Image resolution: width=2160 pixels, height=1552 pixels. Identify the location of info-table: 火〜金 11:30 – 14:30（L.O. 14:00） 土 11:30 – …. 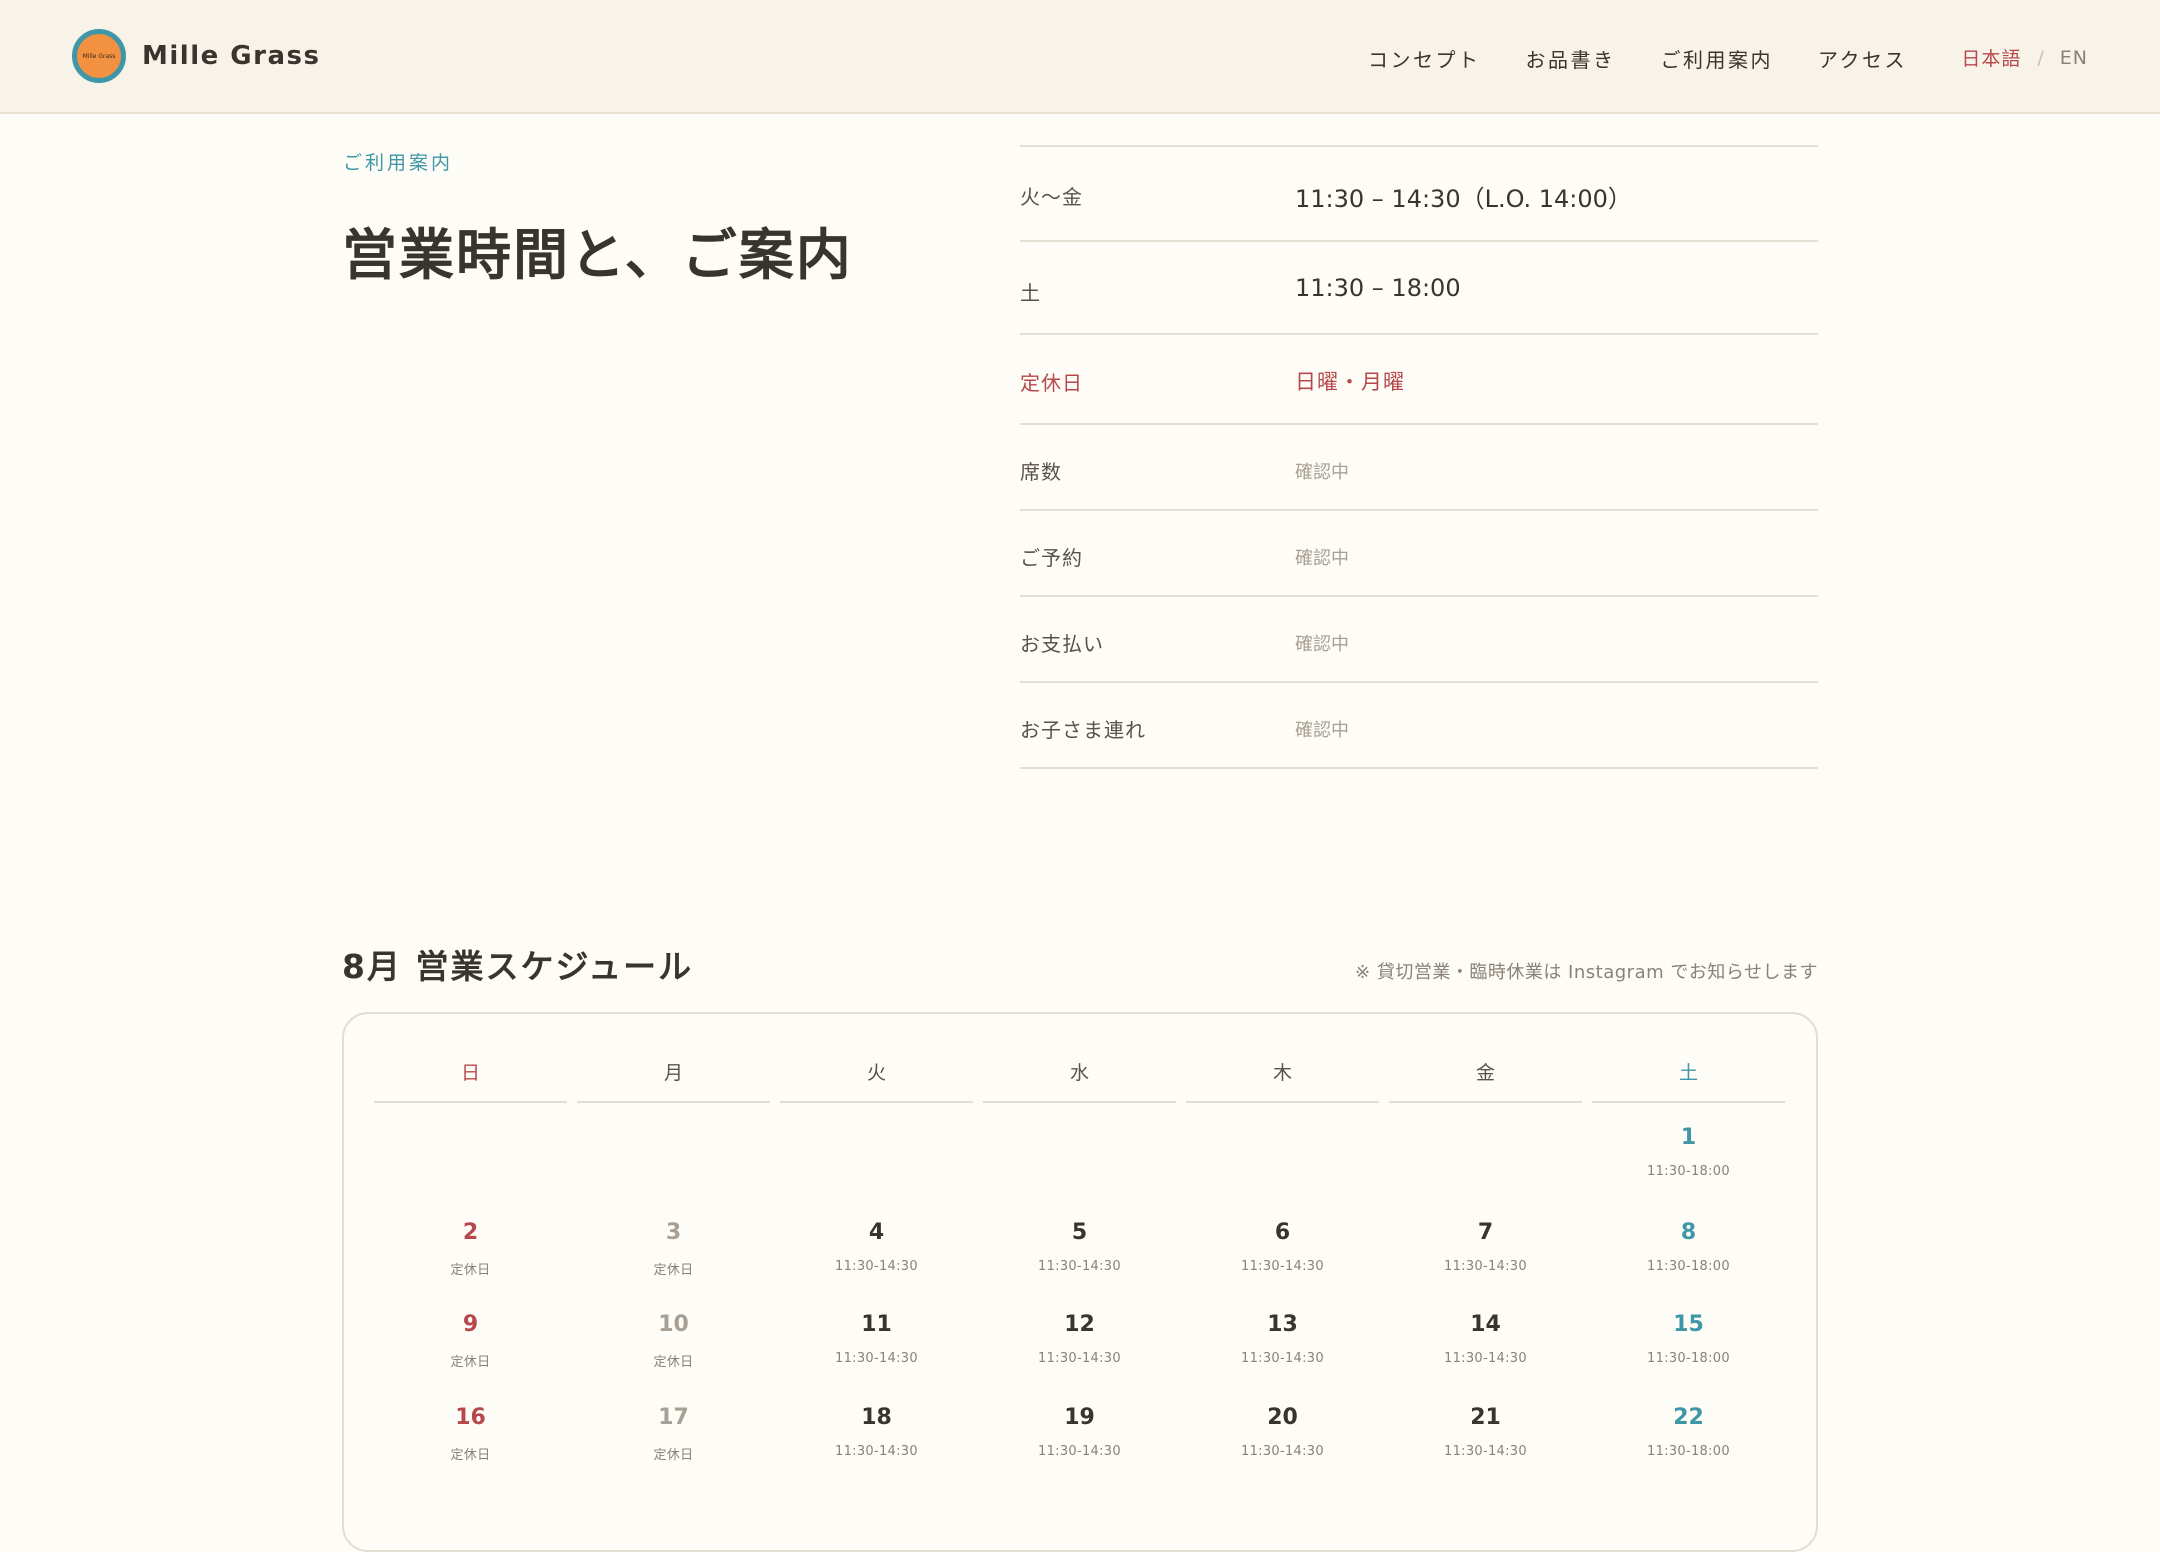
(1419, 457).